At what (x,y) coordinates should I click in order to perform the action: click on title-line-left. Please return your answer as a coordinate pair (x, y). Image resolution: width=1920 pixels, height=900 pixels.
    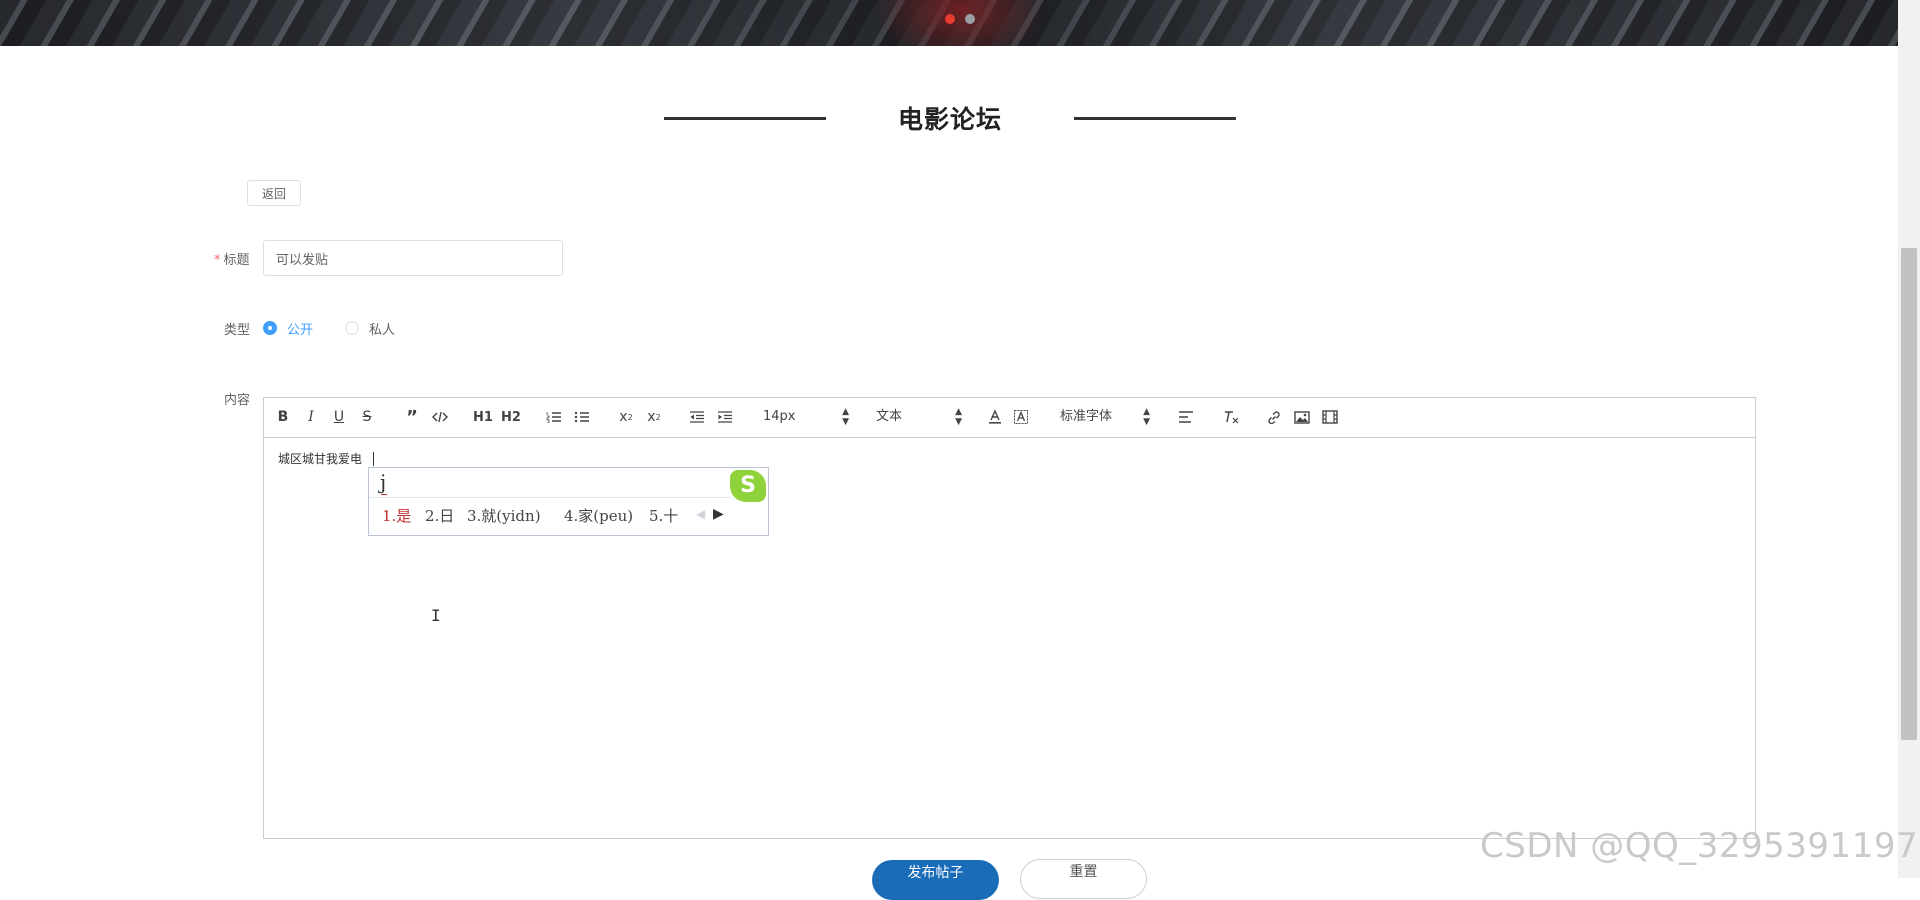
    Looking at the image, I should click on (745, 118).